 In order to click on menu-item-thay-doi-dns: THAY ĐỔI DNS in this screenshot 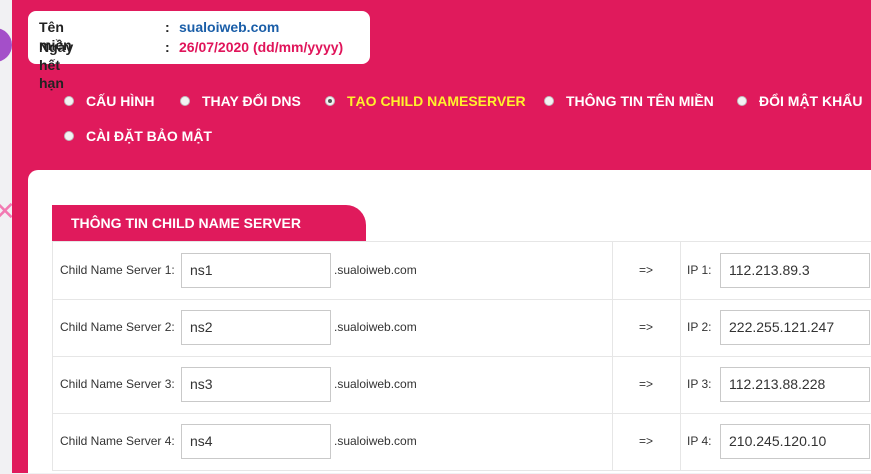, I will do `click(240, 101)`.